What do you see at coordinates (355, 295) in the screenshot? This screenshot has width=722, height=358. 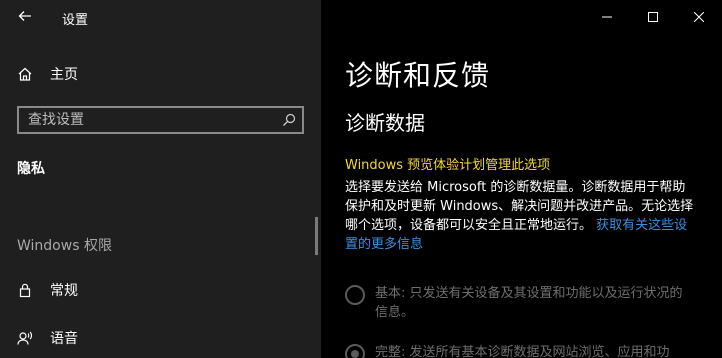 I see `radio-button` at bounding box center [355, 295].